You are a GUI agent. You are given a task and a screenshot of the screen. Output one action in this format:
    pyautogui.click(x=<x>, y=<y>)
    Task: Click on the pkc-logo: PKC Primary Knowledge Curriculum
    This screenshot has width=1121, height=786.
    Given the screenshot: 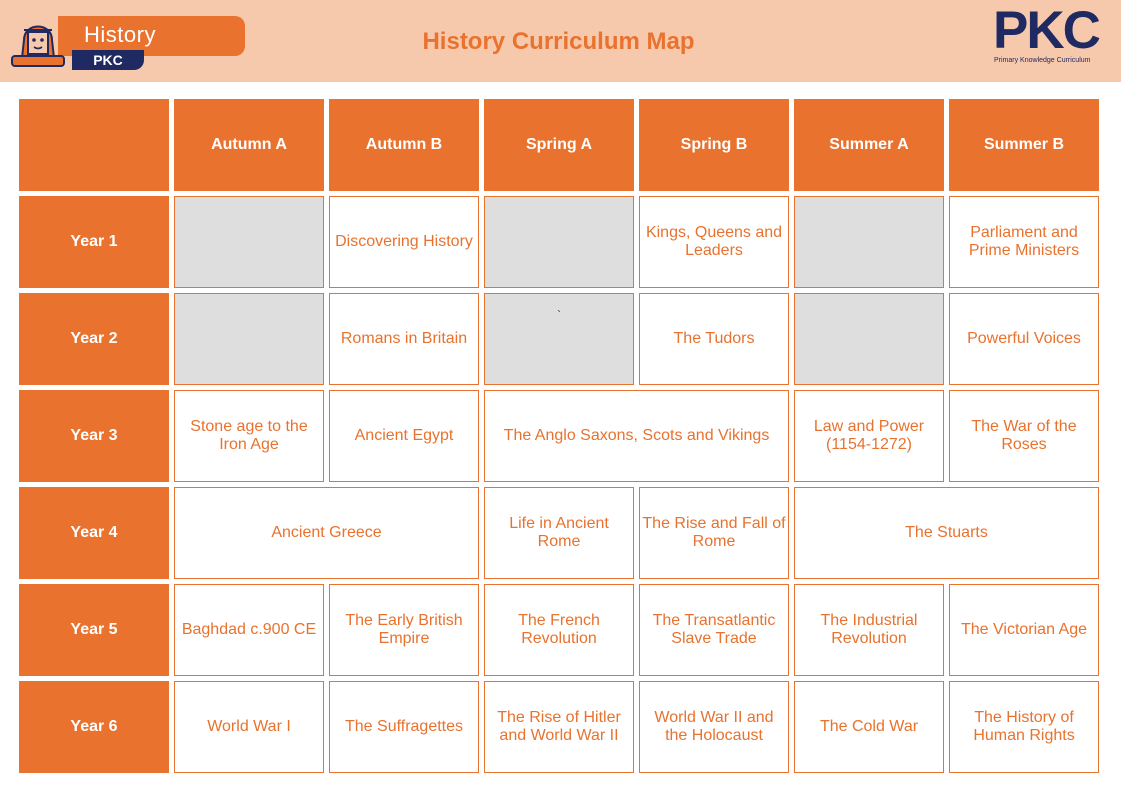 What is the action you would take?
    pyautogui.click(x=1050, y=37)
    